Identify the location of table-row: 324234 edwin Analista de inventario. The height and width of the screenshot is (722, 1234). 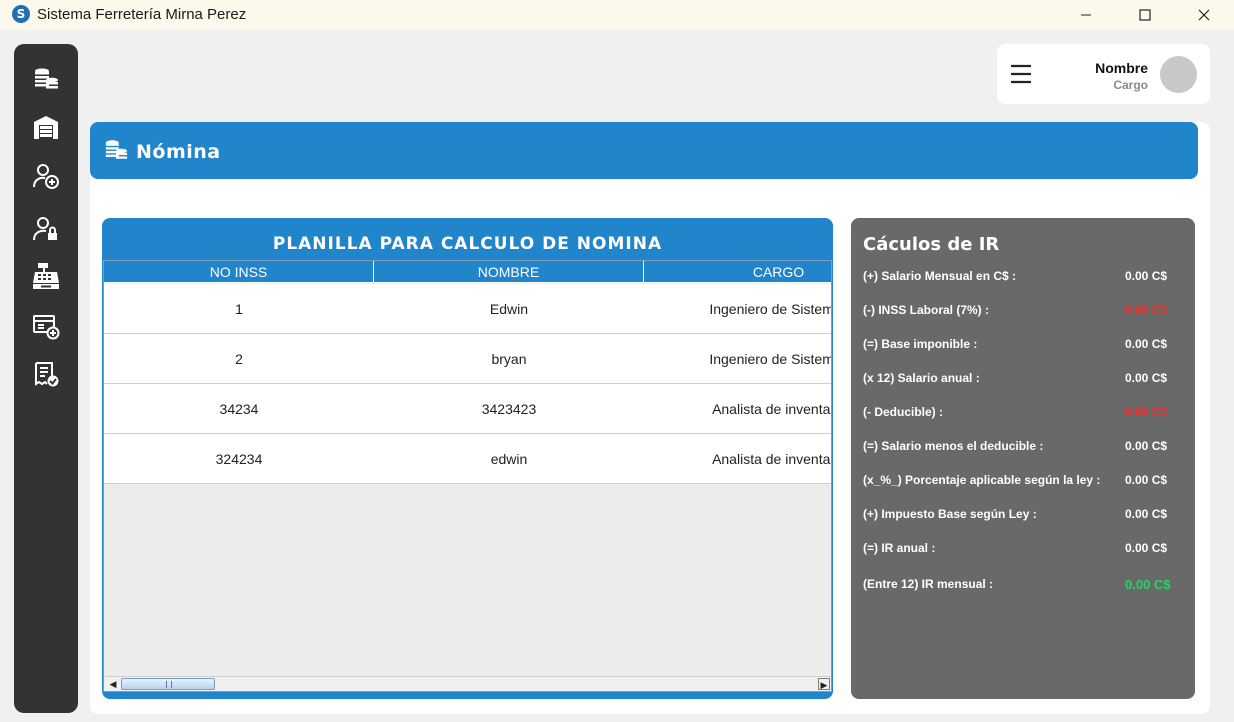
(467, 459).